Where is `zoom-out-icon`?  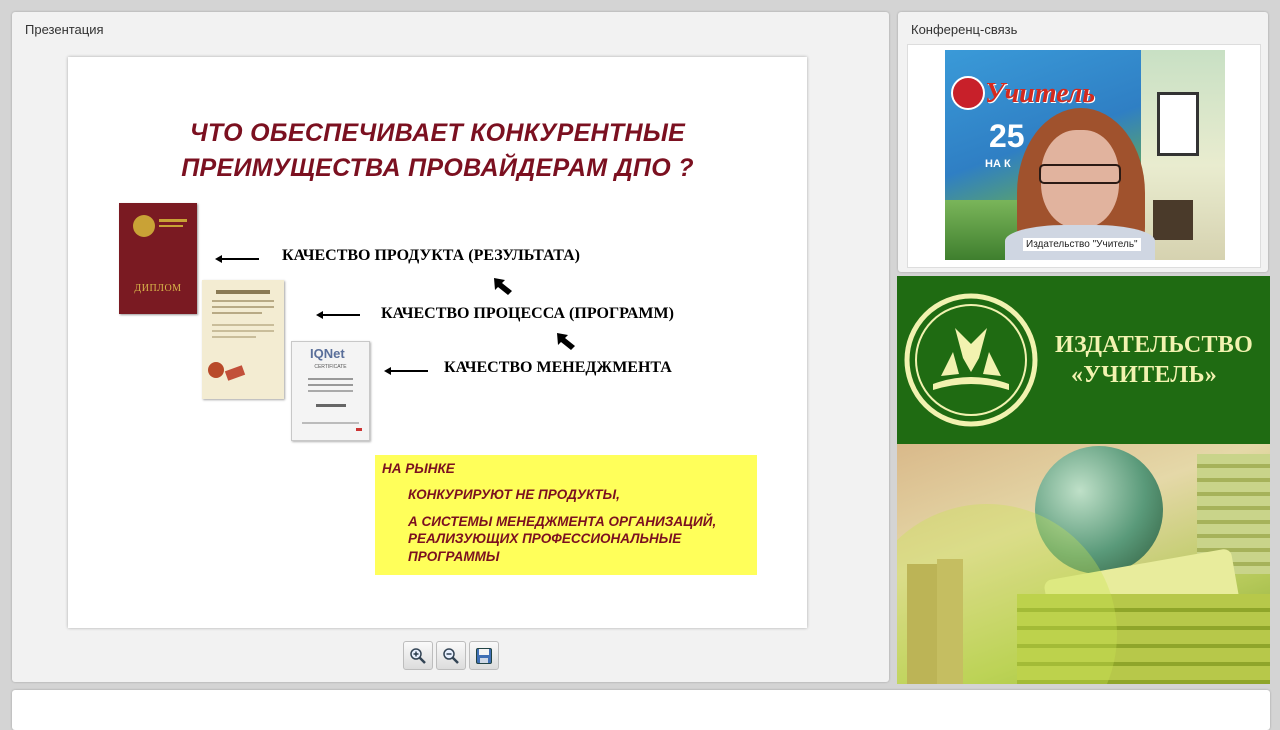
zoom-out-icon is located at coordinates (451, 655).